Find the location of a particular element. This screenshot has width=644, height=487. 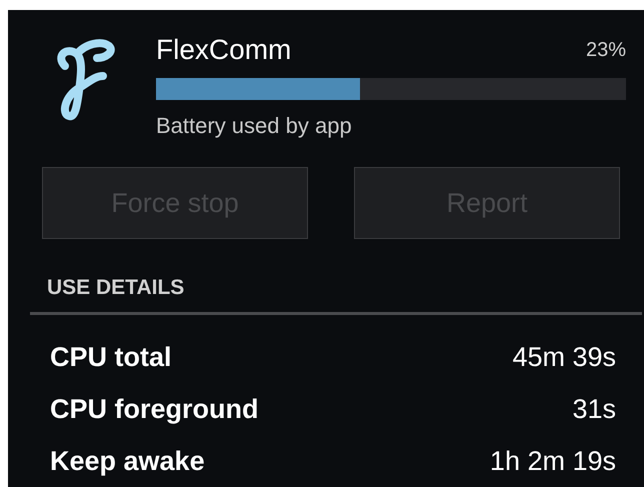

app-logo-icon is located at coordinates (86, 79).